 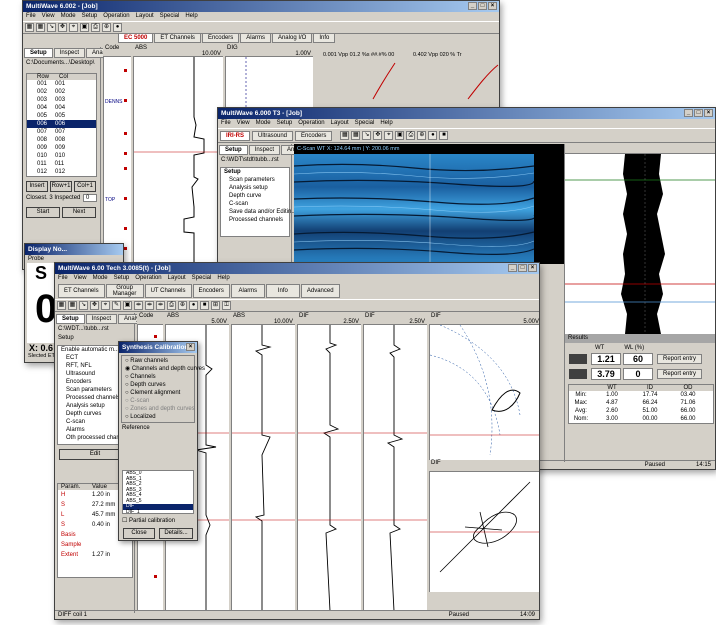 I want to click on calibration-option-radio: Channels and depth curves, so click(x=163, y=369).